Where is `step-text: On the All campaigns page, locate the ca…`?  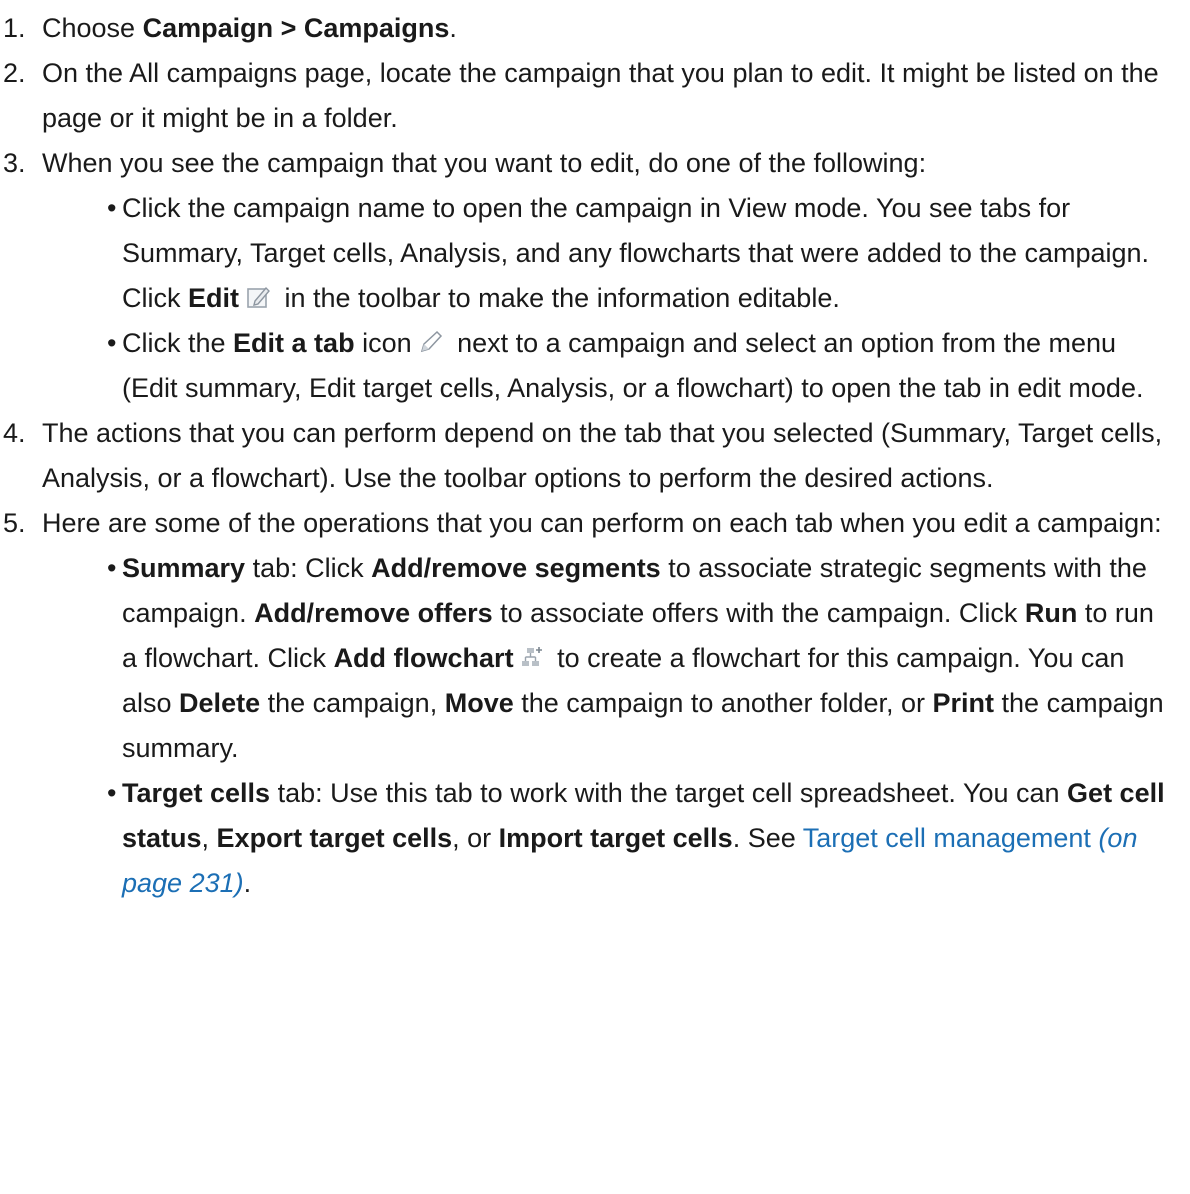 step-text: On the All campaigns page, locate the ca… is located at coordinates (600, 95).